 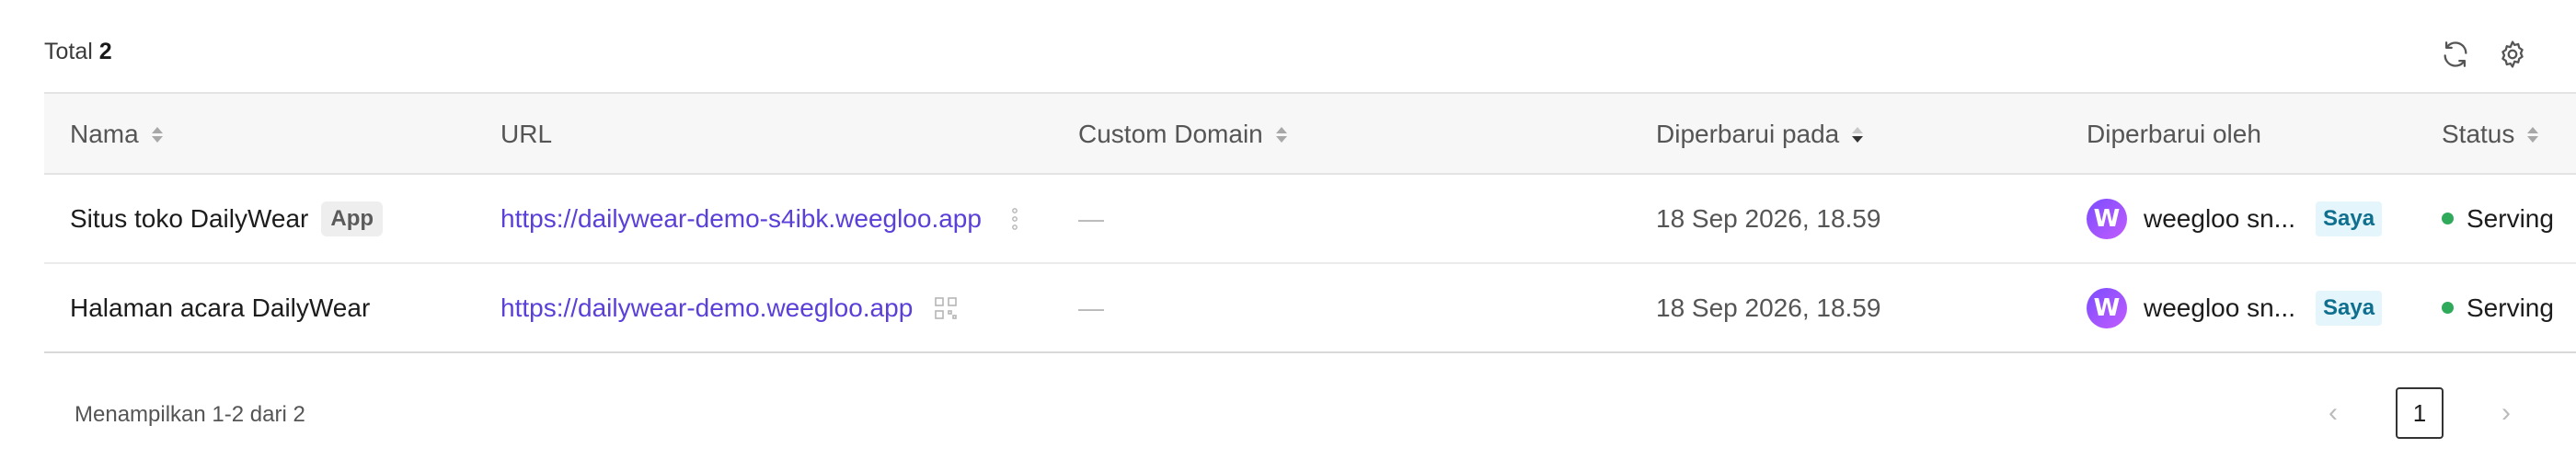 I want to click on total-label: Total, so click(x=68, y=51).